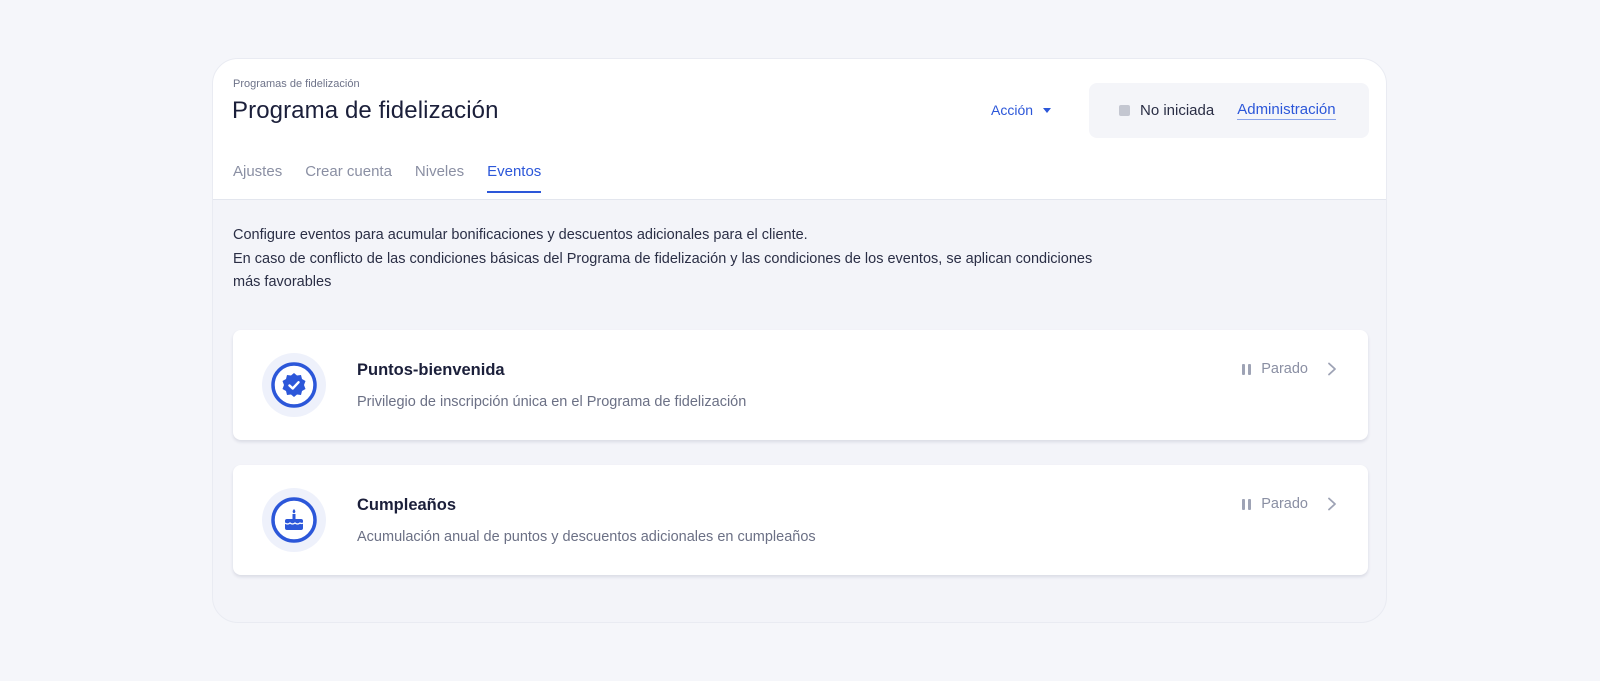  I want to click on tab-bar: Ajustes Crear cuenta Niveles Eventos, so click(398, 178).